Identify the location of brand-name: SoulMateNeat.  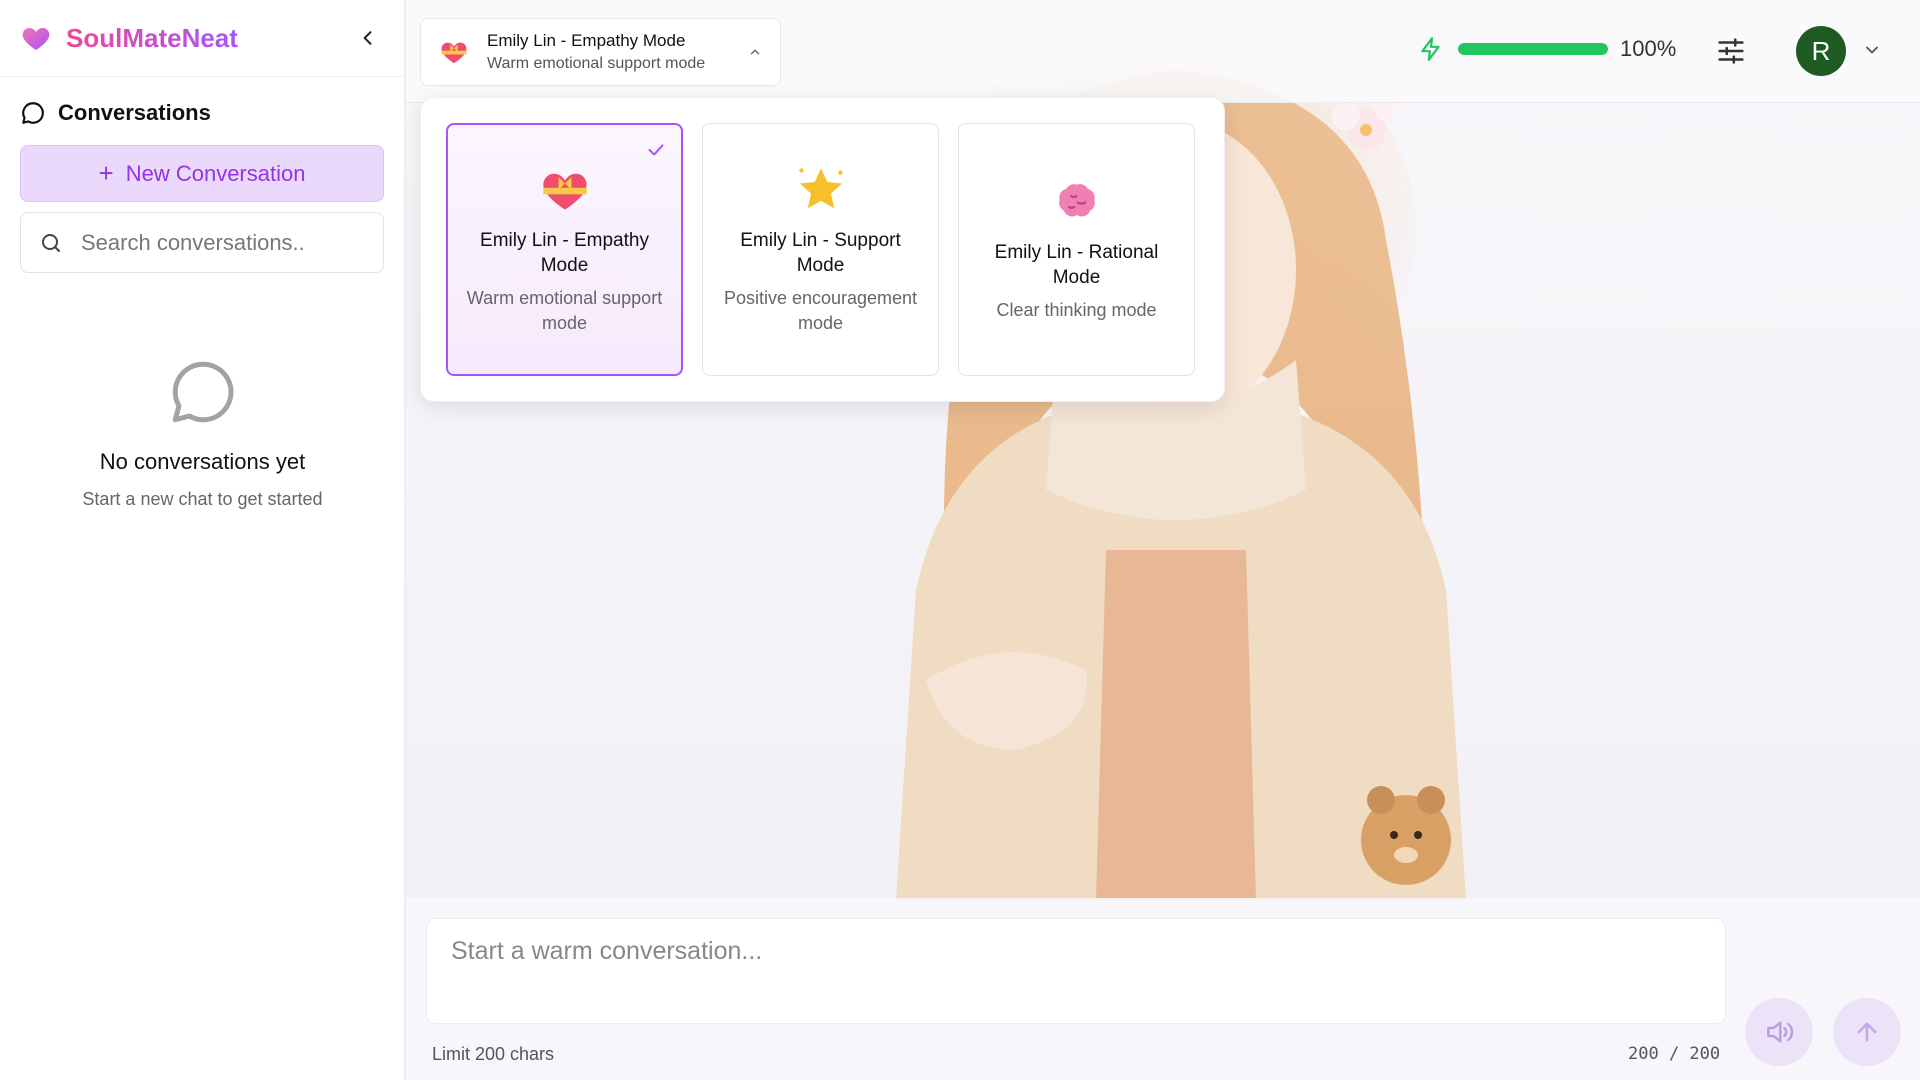
(152, 37).